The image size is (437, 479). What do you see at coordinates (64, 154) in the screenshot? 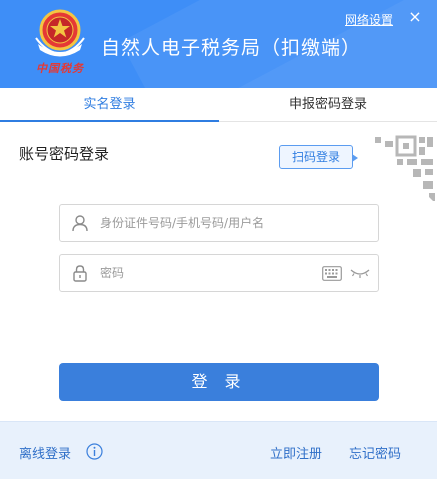
I see `login-heading: 账号密码登录` at bounding box center [64, 154].